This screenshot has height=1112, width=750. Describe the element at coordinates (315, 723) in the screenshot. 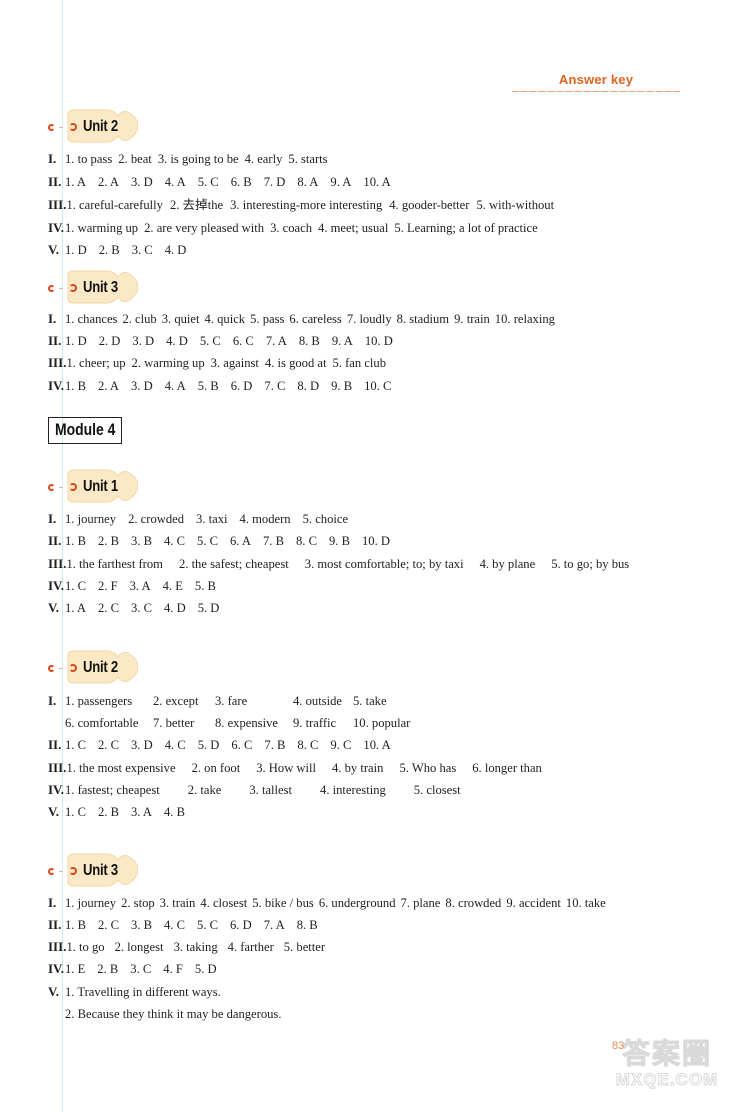

I see `answer-item: 9. traffic` at that location.